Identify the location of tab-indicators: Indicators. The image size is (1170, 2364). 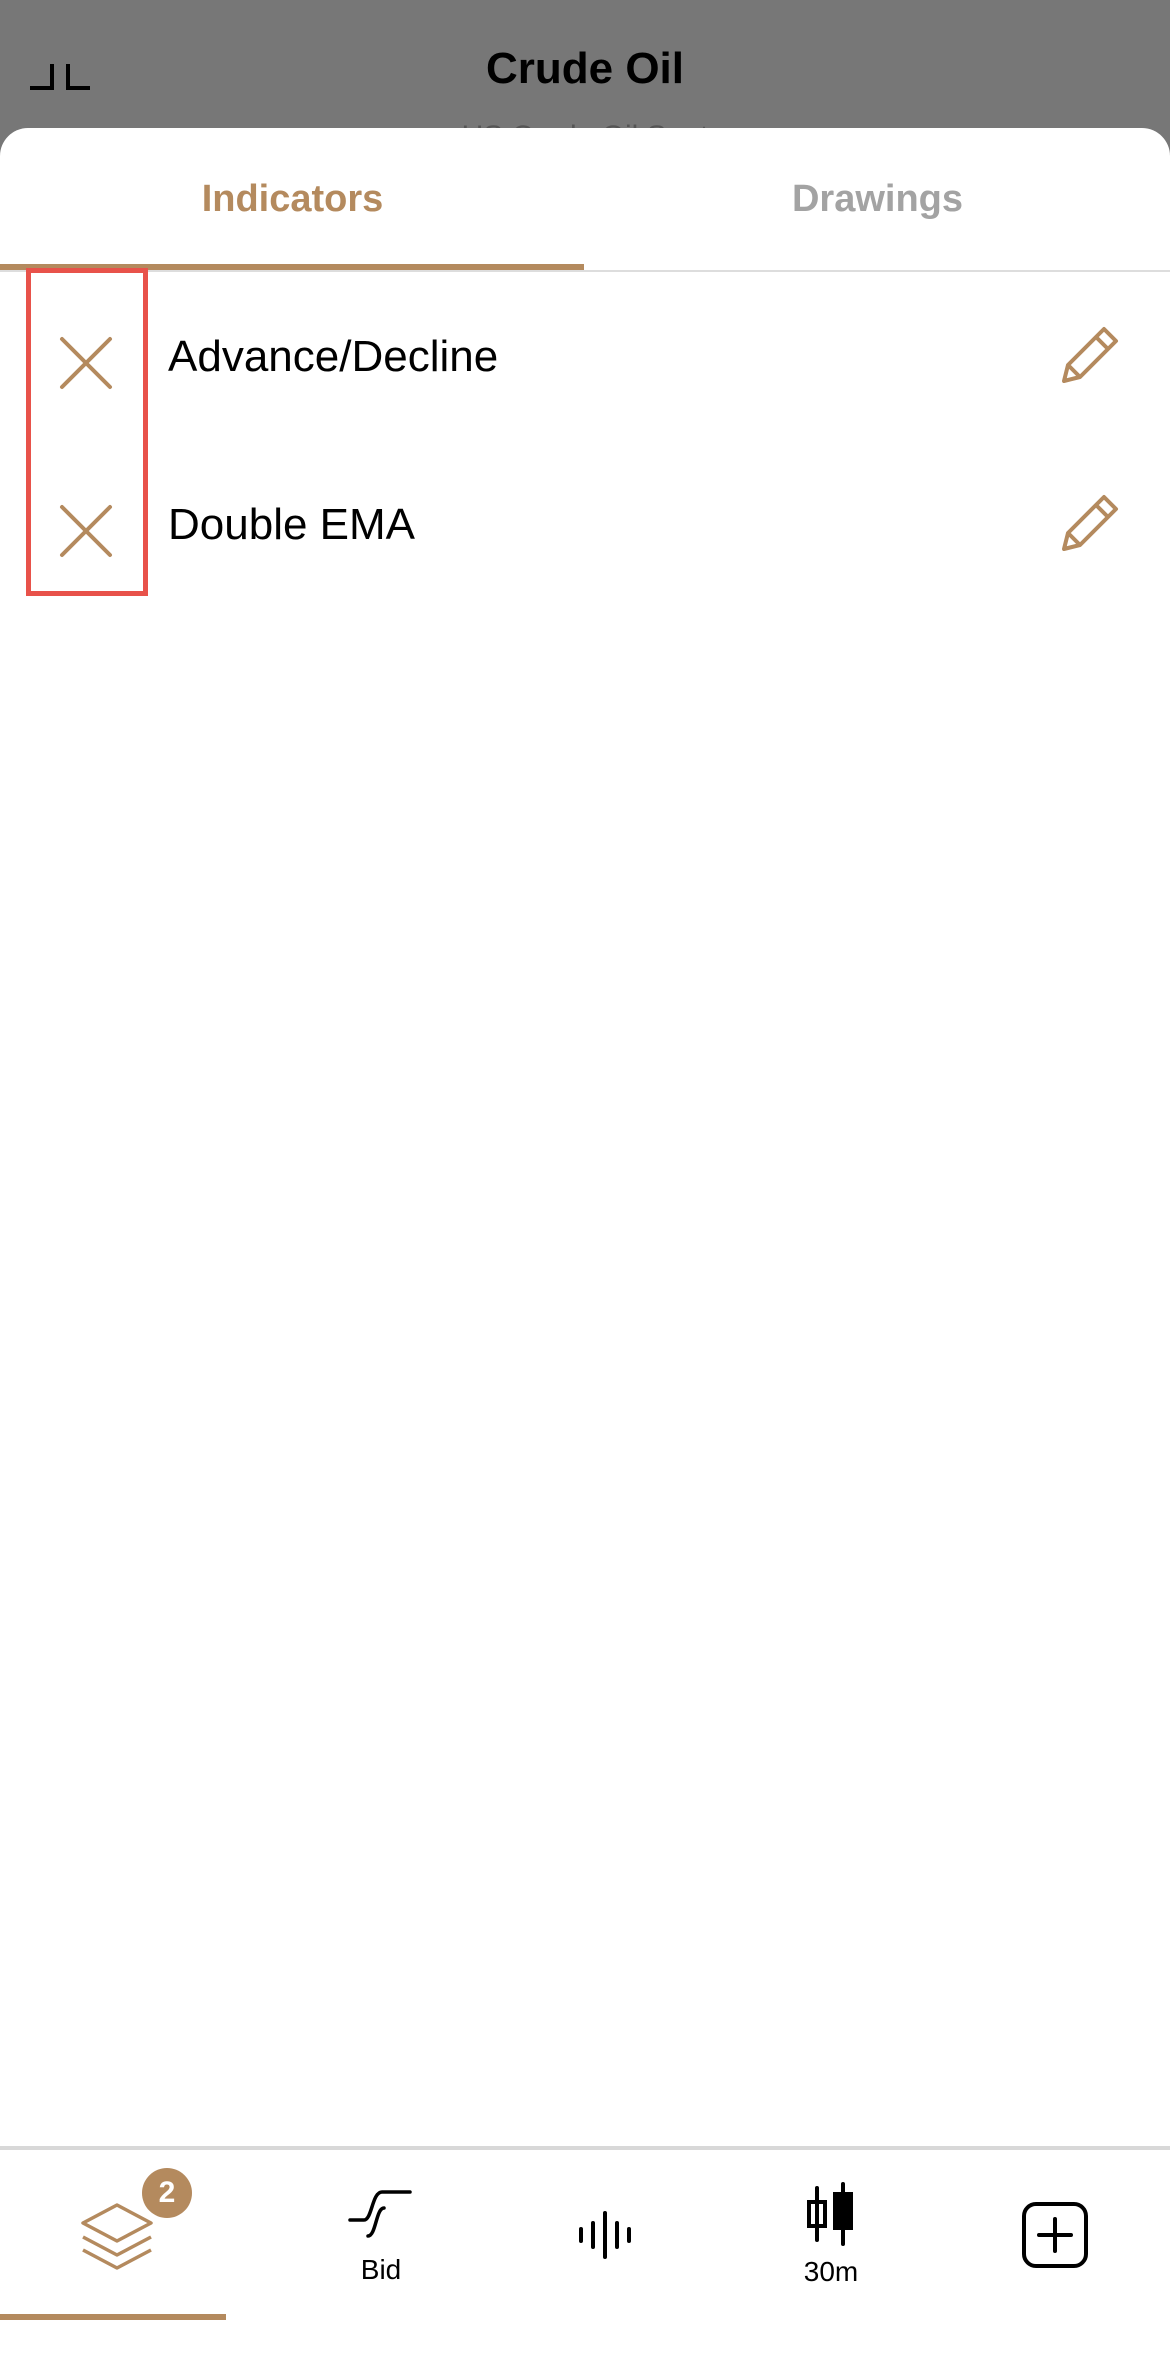
(292, 199).